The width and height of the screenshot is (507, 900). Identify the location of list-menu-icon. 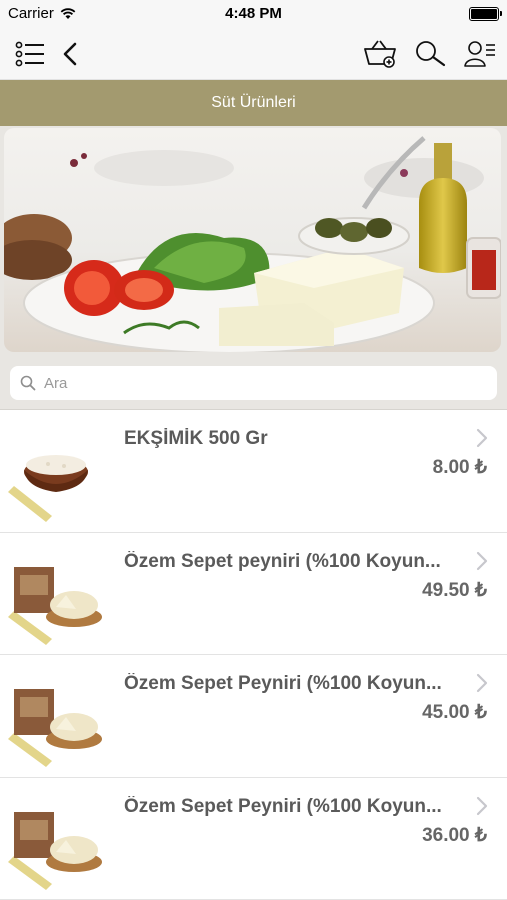
(29, 54).